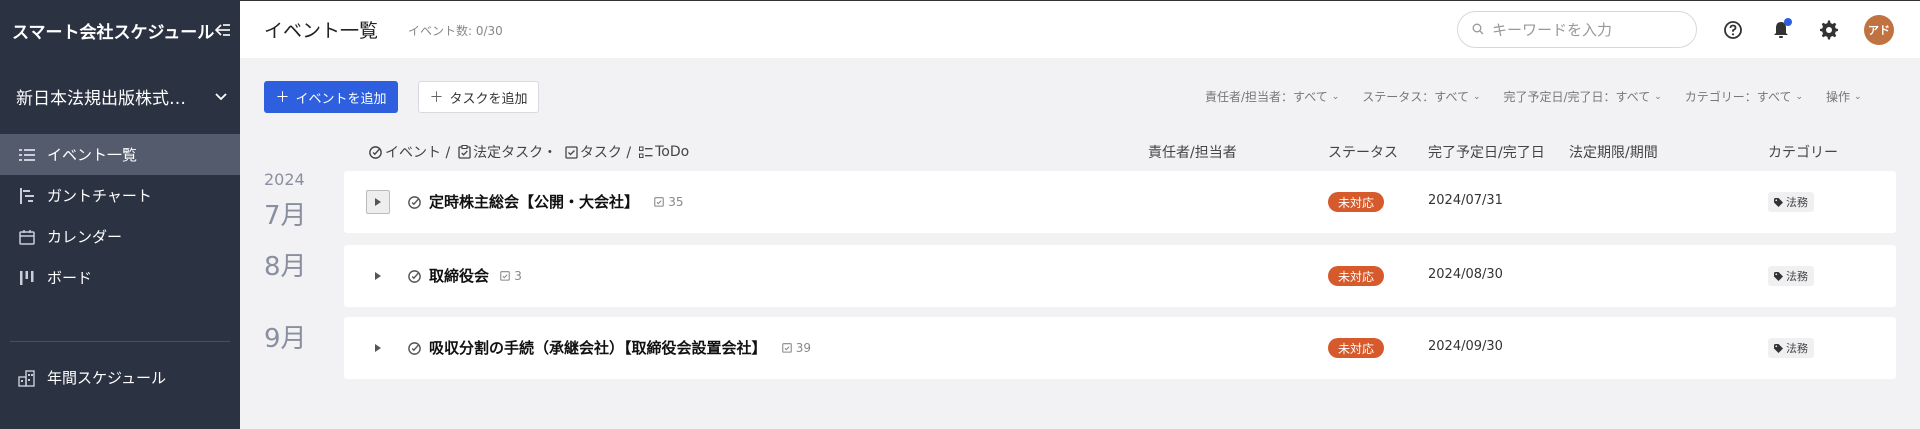 The image size is (1920, 429). What do you see at coordinates (459, 276) in the screenshot?
I see `event-title: 取締役会` at bounding box center [459, 276].